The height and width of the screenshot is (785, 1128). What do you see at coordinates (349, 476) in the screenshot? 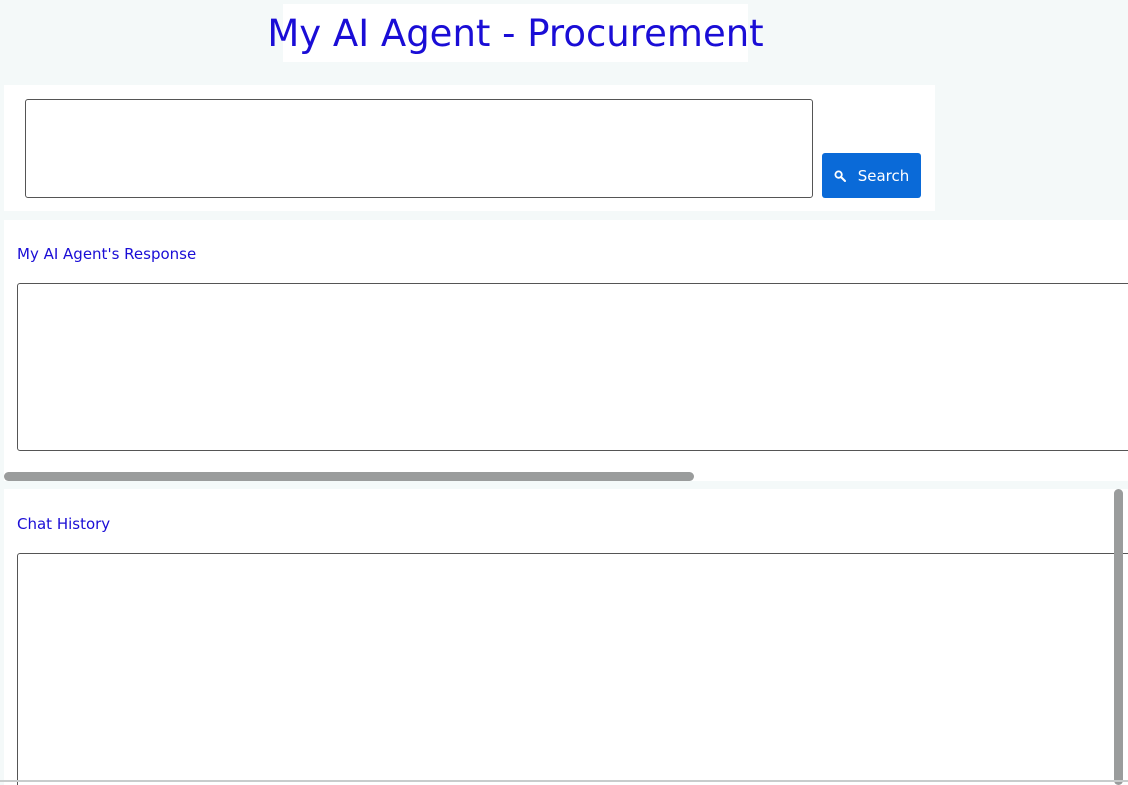
I see `horizontal-scrollbar` at bounding box center [349, 476].